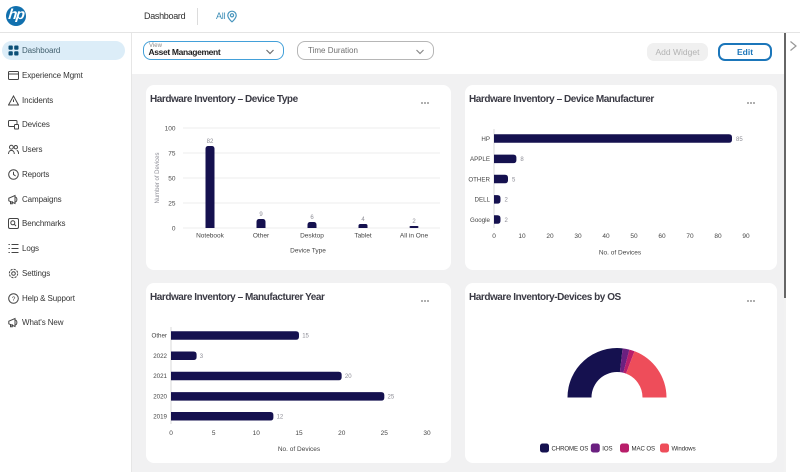 The image size is (800, 472). Describe the element at coordinates (483, 200) in the screenshot. I see `svg-text: DELL` at that location.